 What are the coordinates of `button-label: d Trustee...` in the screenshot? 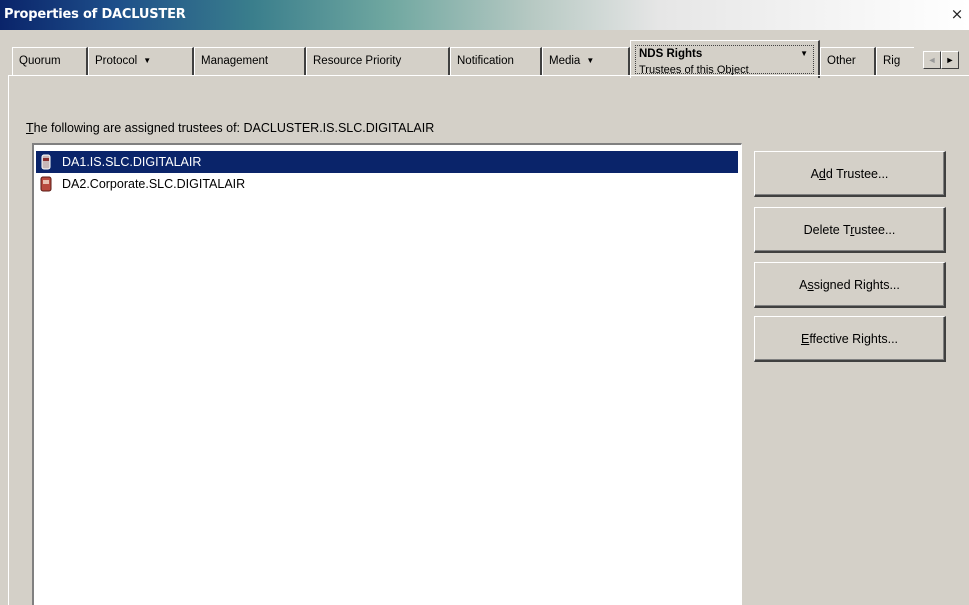 It's located at (857, 174).